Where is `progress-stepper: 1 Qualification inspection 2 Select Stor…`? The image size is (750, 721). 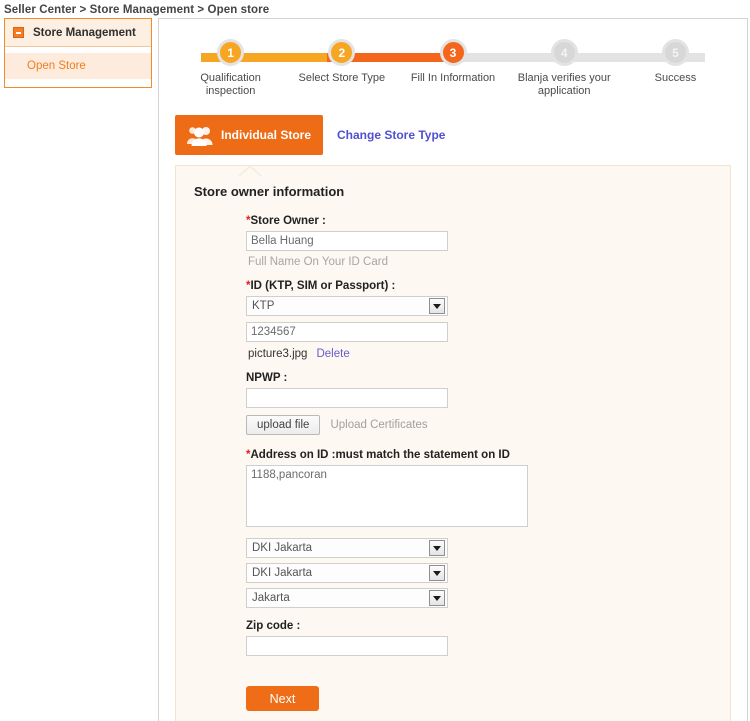
progress-stepper: 1 Qualification inspection 2 Select Stor… is located at coordinates (453, 71).